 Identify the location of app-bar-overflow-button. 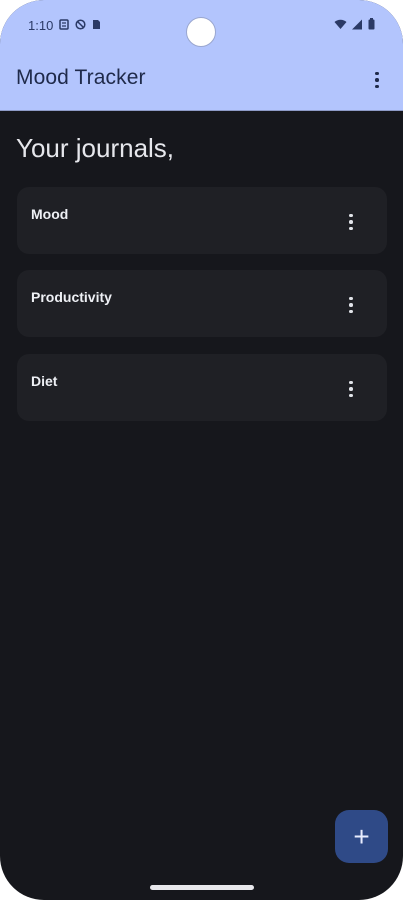
(377, 80).